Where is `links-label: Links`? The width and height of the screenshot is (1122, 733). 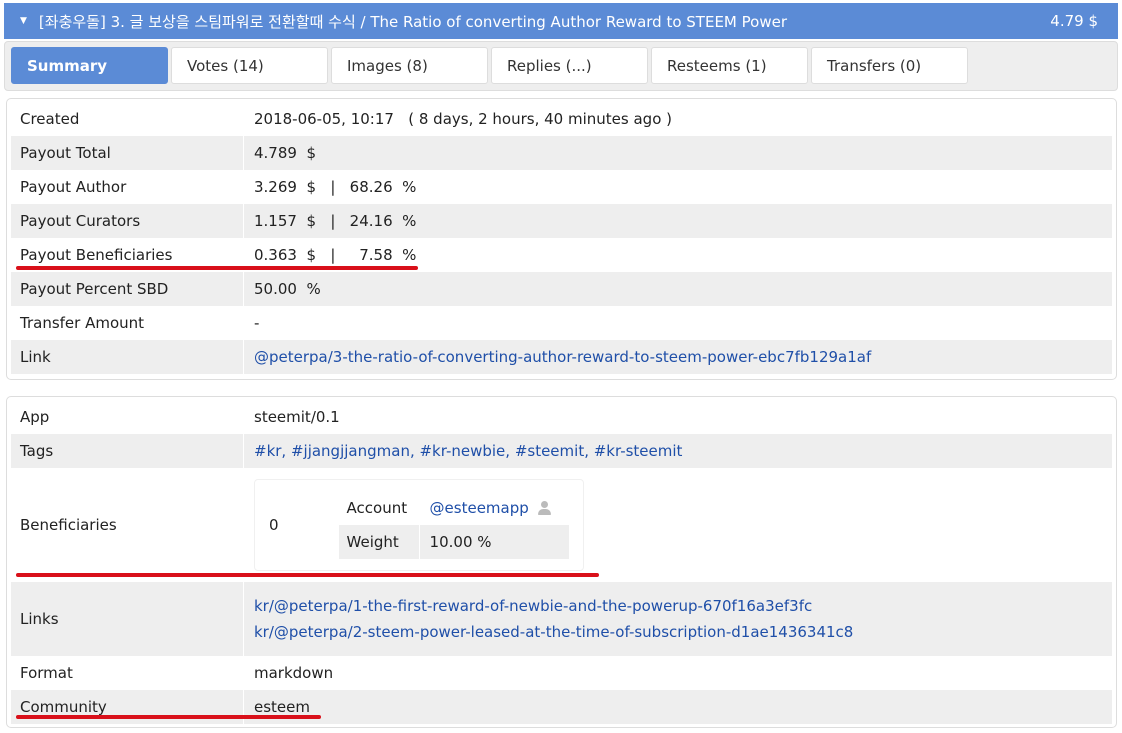 links-label: Links is located at coordinates (39, 619).